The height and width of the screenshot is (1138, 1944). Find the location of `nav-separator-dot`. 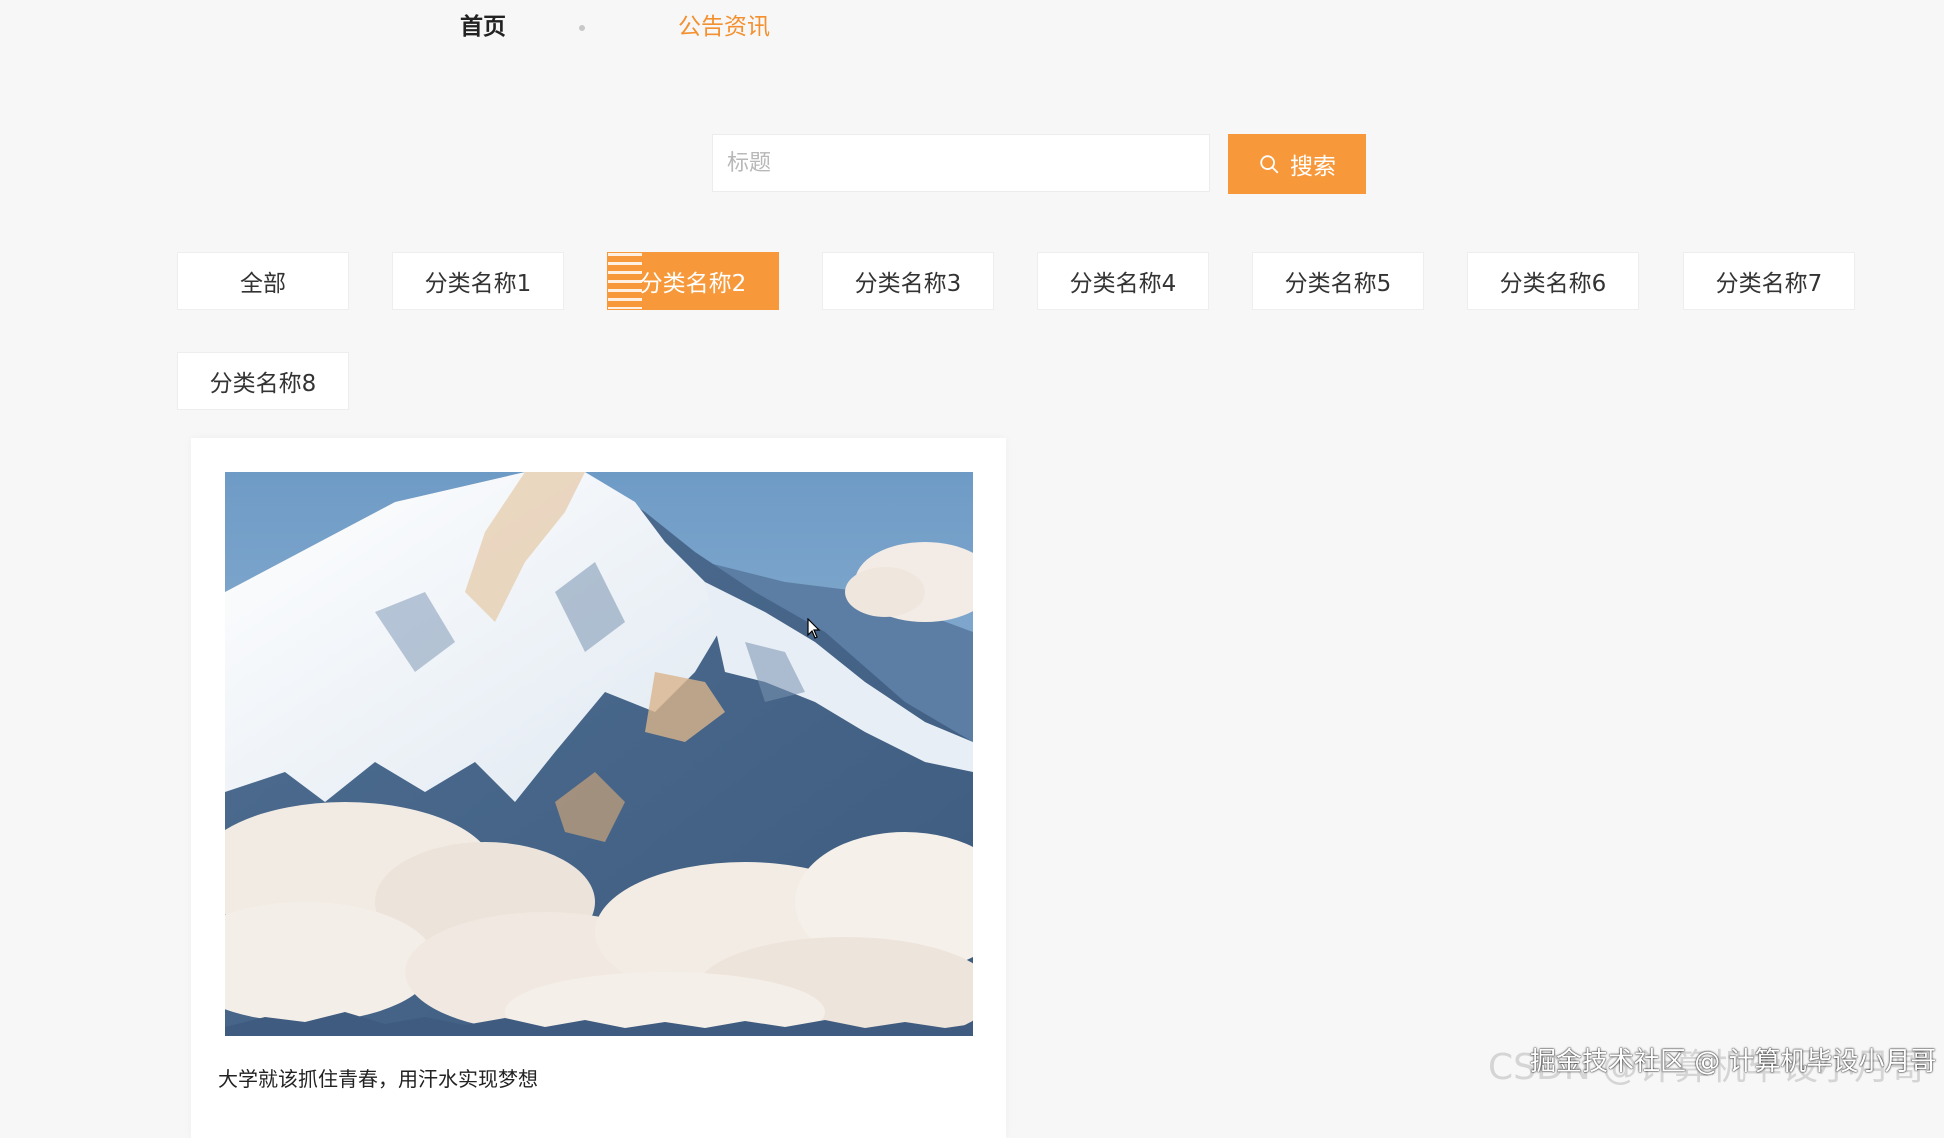

nav-separator-dot is located at coordinates (582, 28).